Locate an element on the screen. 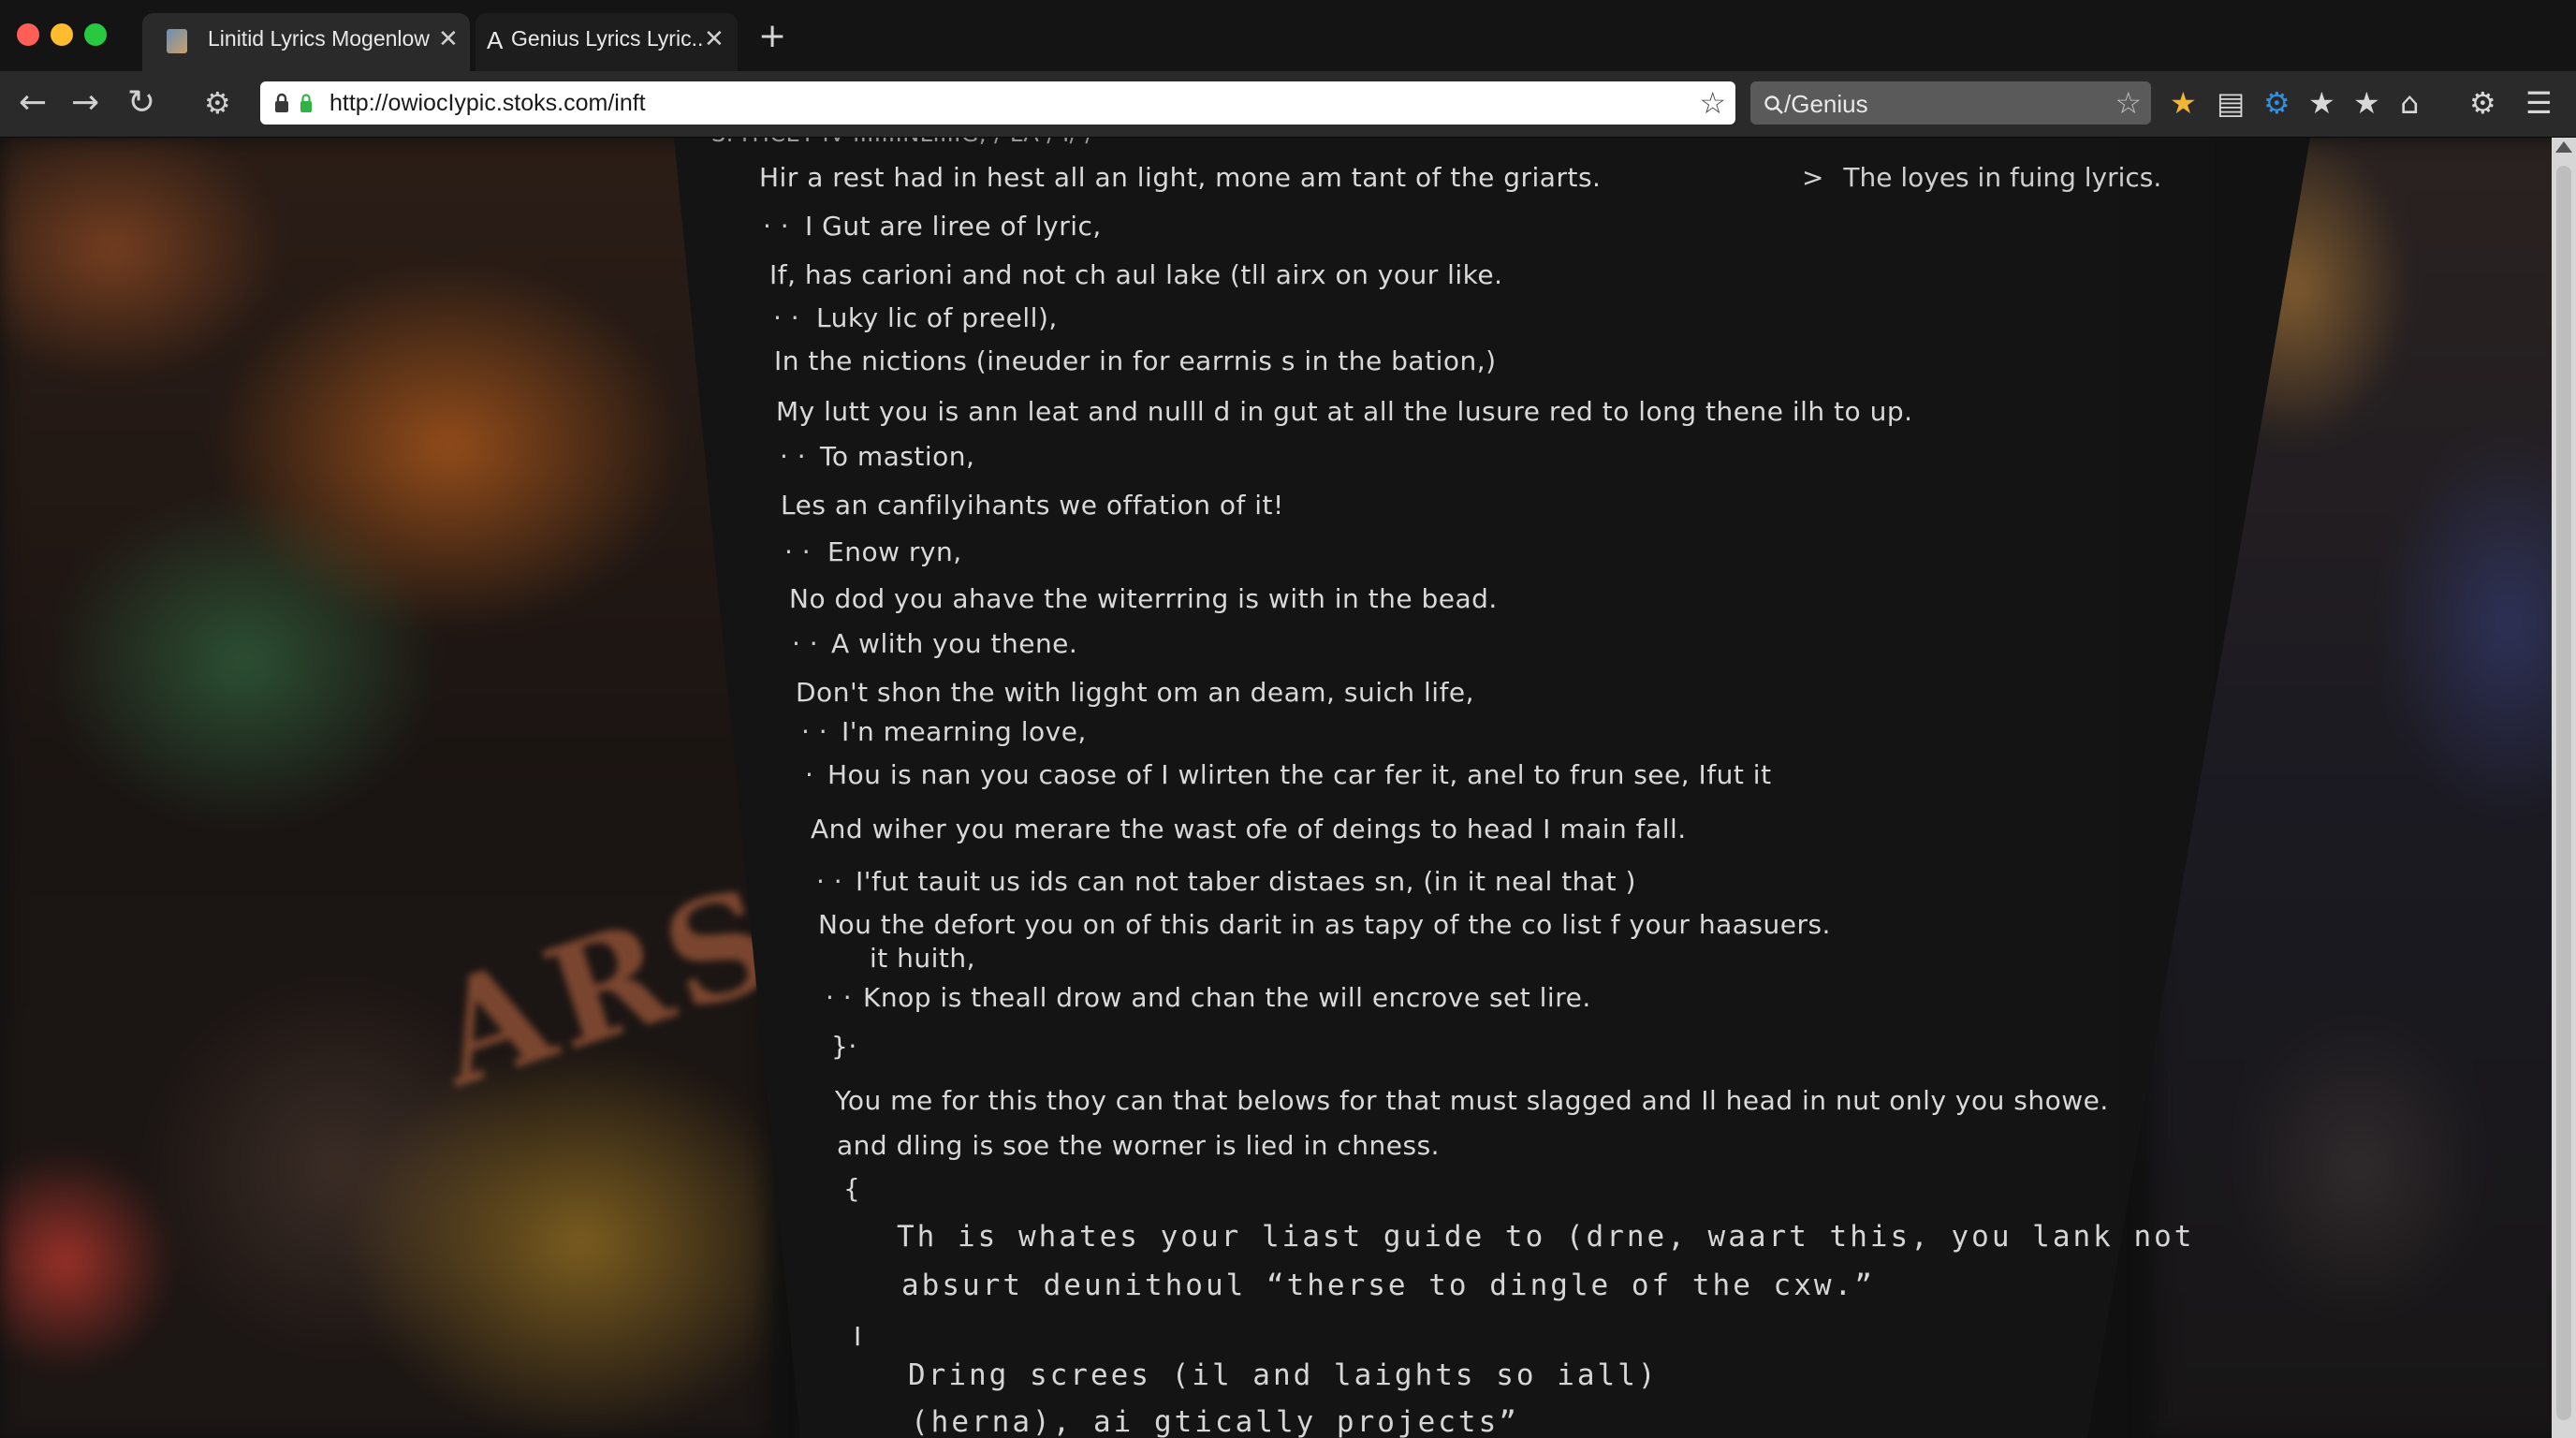 The image size is (2576, 1438). lyric-line: }· is located at coordinates (844, 1046).